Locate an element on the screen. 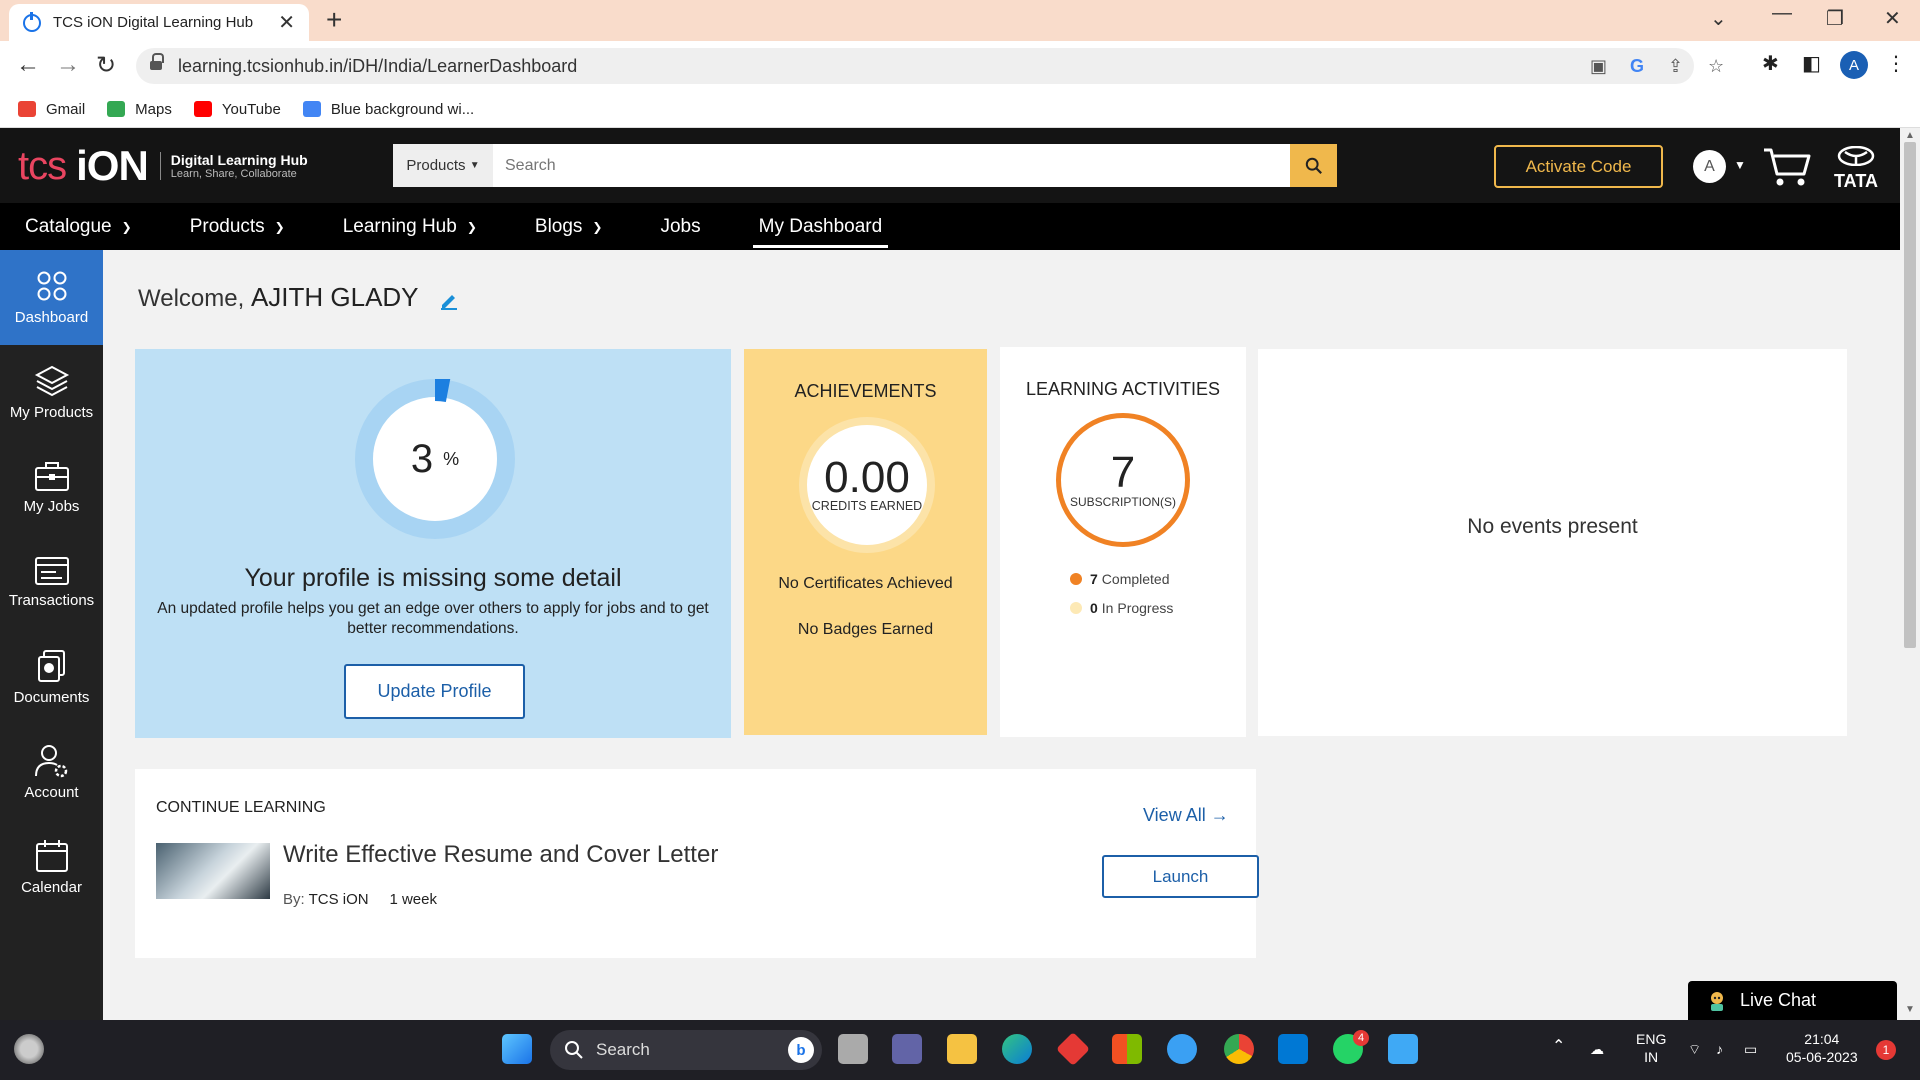 The height and width of the screenshot is (1080, 1920). activate-code-button: Activate Code is located at coordinates (1578, 166).